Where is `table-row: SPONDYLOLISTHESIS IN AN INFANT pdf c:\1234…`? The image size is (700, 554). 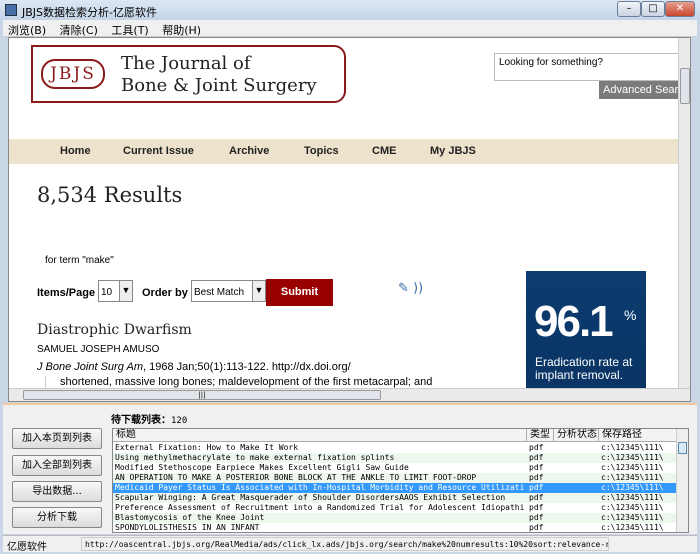
table-row: SPONDYLOLISTHESIS IN AN INFANT pdf c:\1234… is located at coordinates (395, 527).